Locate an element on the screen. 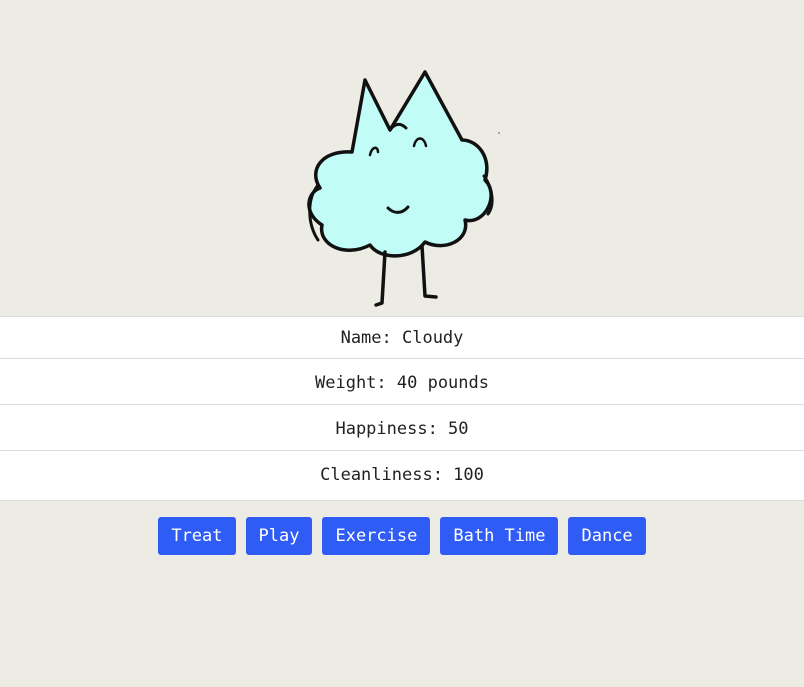  pet-image is located at coordinates (403, 188).